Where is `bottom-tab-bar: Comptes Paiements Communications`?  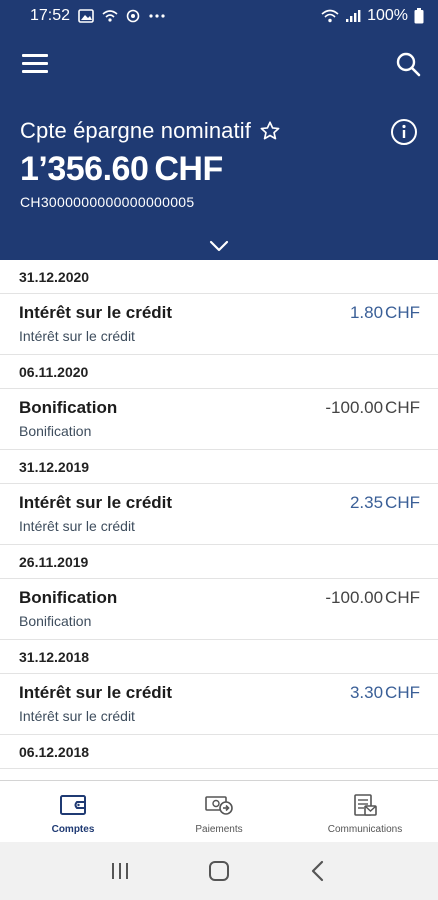 bottom-tab-bar: Comptes Paiements Communications is located at coordinates (219, 811).